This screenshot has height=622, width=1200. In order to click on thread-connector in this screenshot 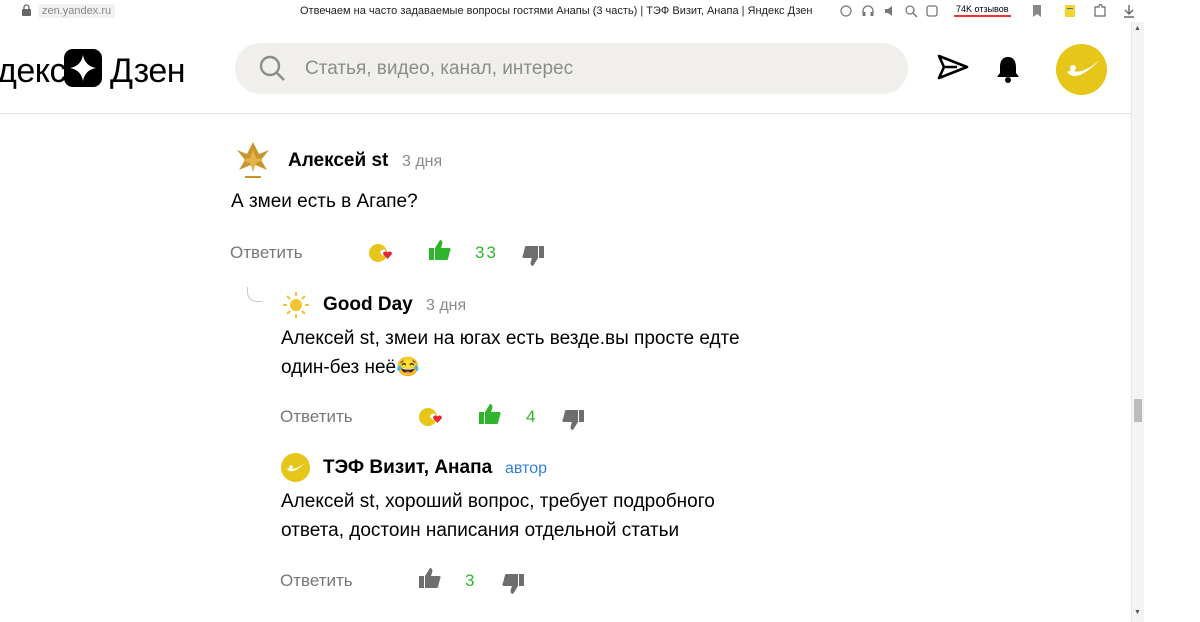, I will do `click(254, 294)`.